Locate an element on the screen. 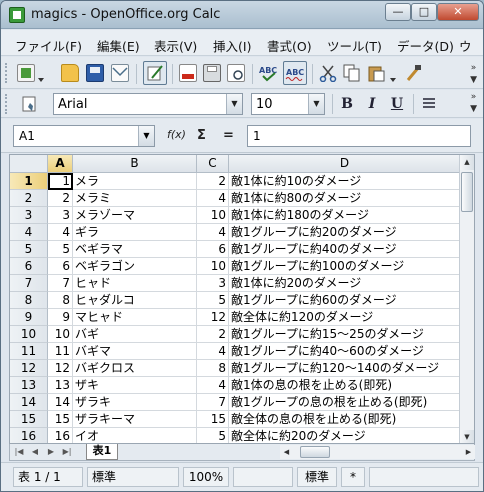 This screenshot has height=492, width=484. cell-a1: 1 is located at coordinates (60, 181).